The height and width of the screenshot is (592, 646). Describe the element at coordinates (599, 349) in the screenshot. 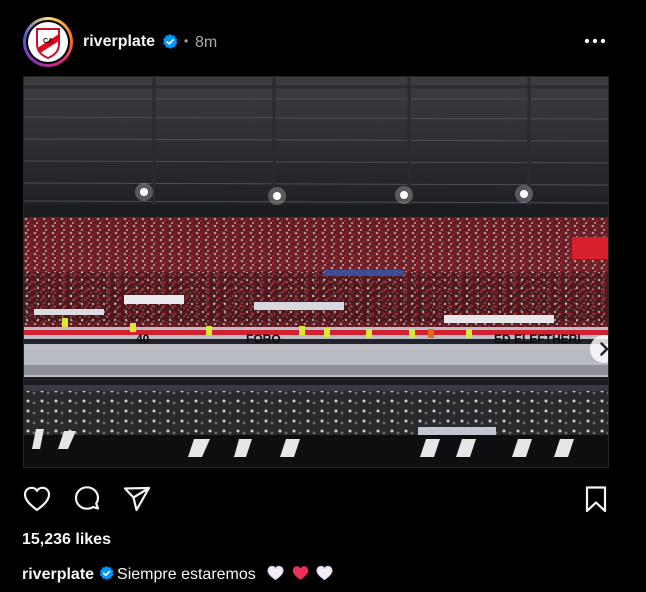

I see `next-media-button` at that location.